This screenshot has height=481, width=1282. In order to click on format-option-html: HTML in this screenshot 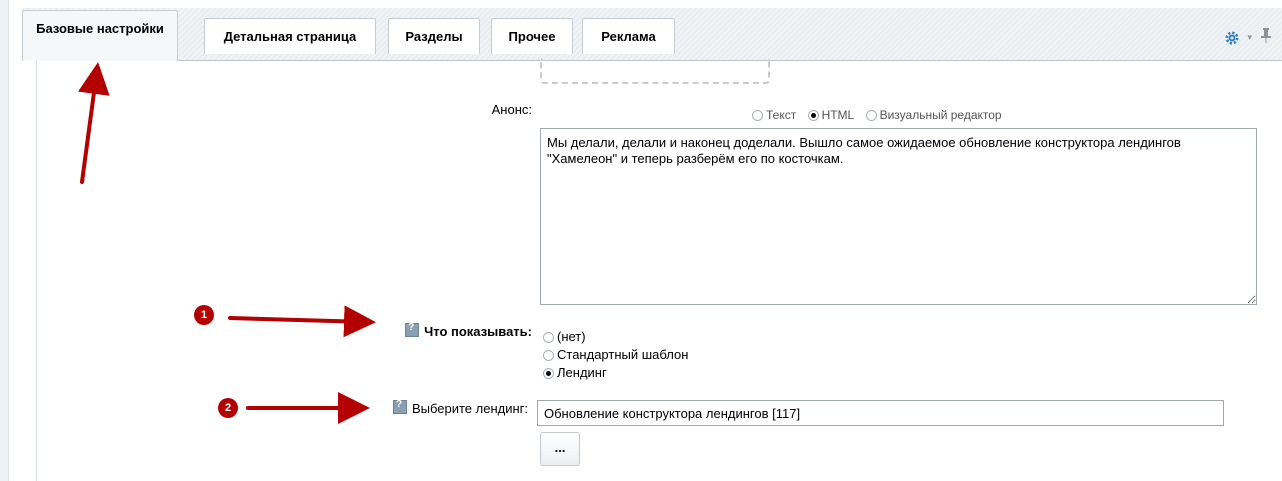, I will do `click(830, 115)`.